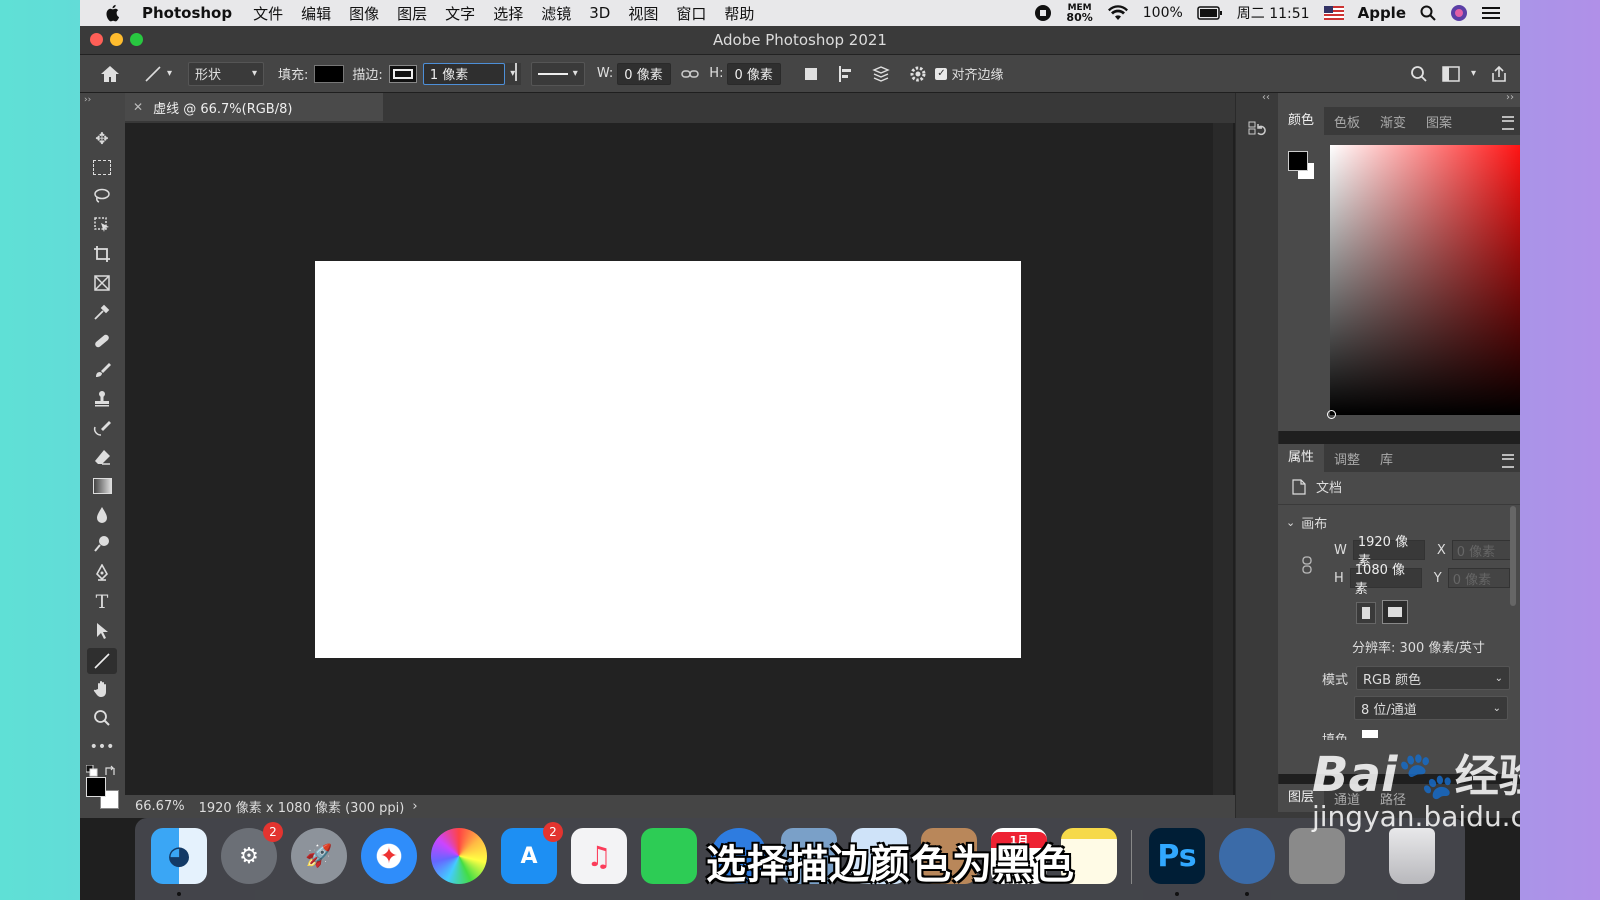 This screenshot has height=900, width=1600. What do you see at coordinates (110, 74) in the screenshot?
I see `home-icon` at bounding box center [110, 74].